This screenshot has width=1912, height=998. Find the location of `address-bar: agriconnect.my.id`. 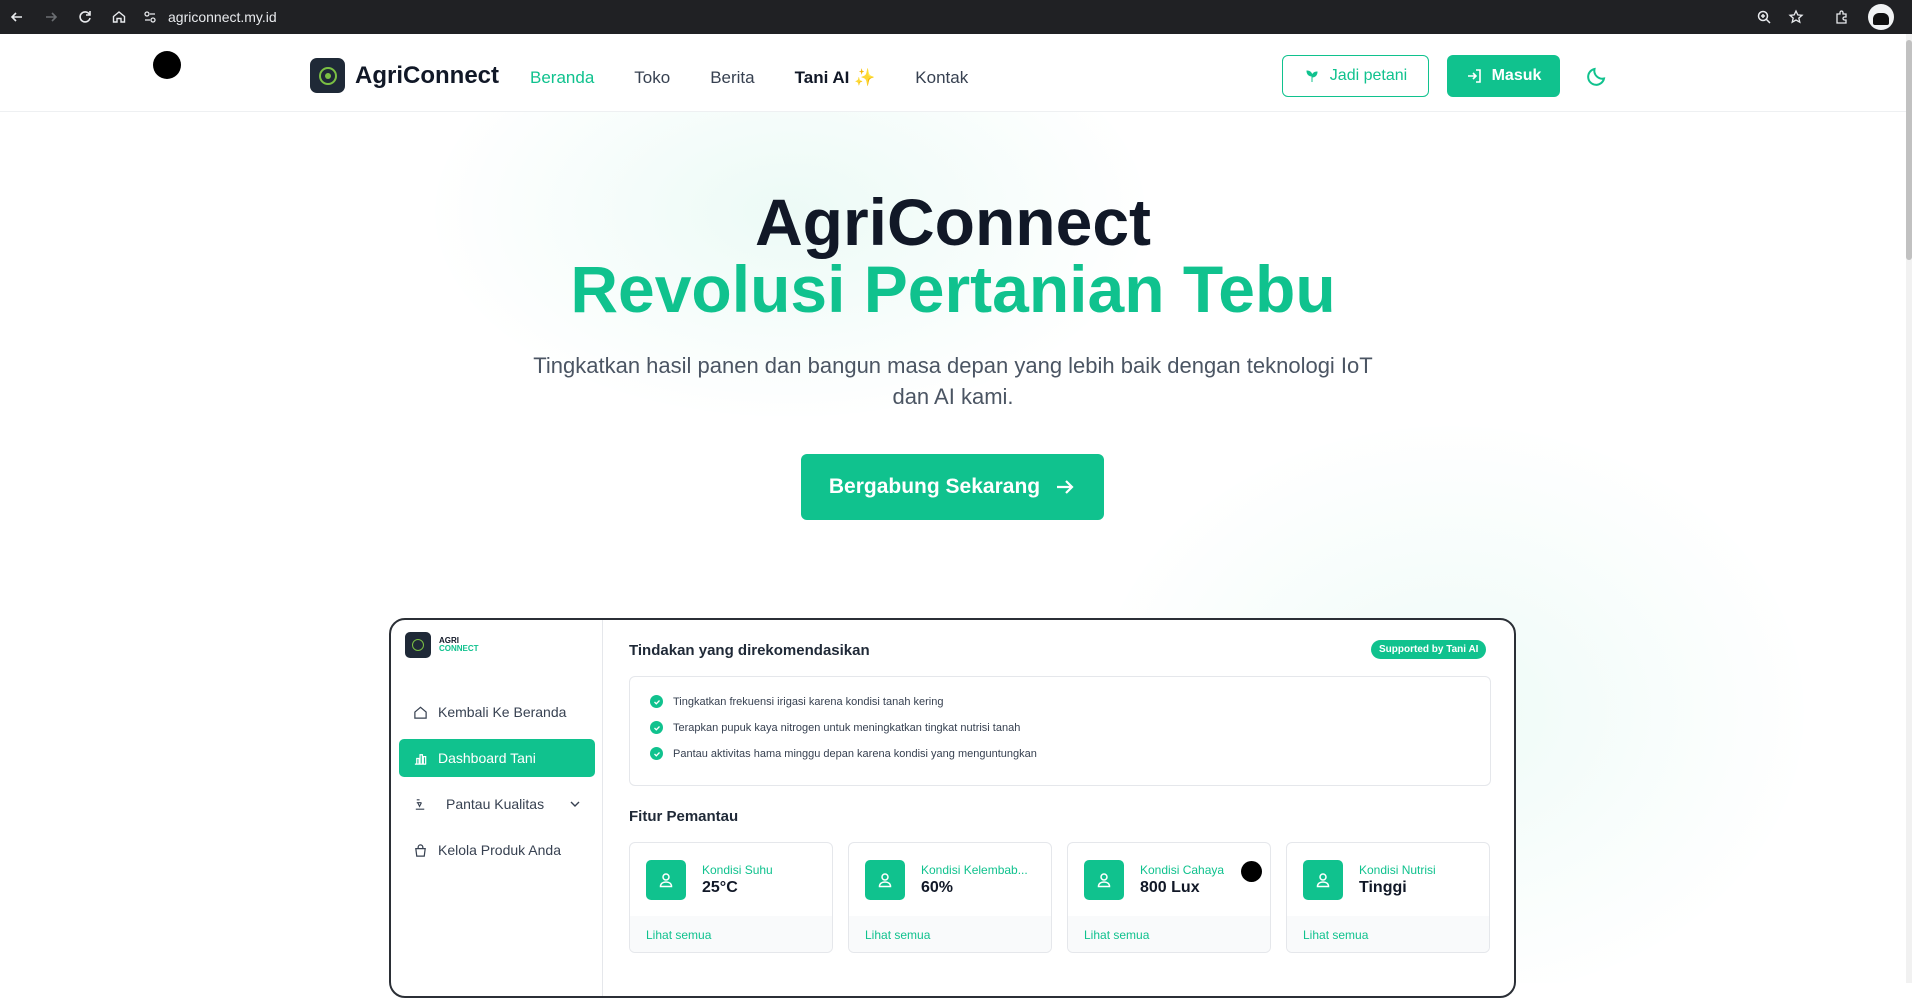

address-bar: agriconnect.my.id is located at coordinates (209, 17).